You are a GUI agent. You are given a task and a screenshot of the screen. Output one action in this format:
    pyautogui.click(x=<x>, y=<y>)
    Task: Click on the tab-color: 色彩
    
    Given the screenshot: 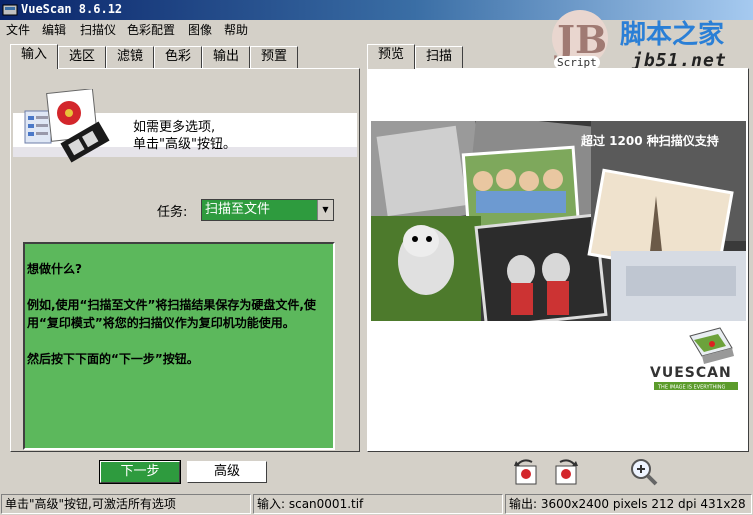 What is the action you would take?
    pyautogui.click(x=178, y=57)
    